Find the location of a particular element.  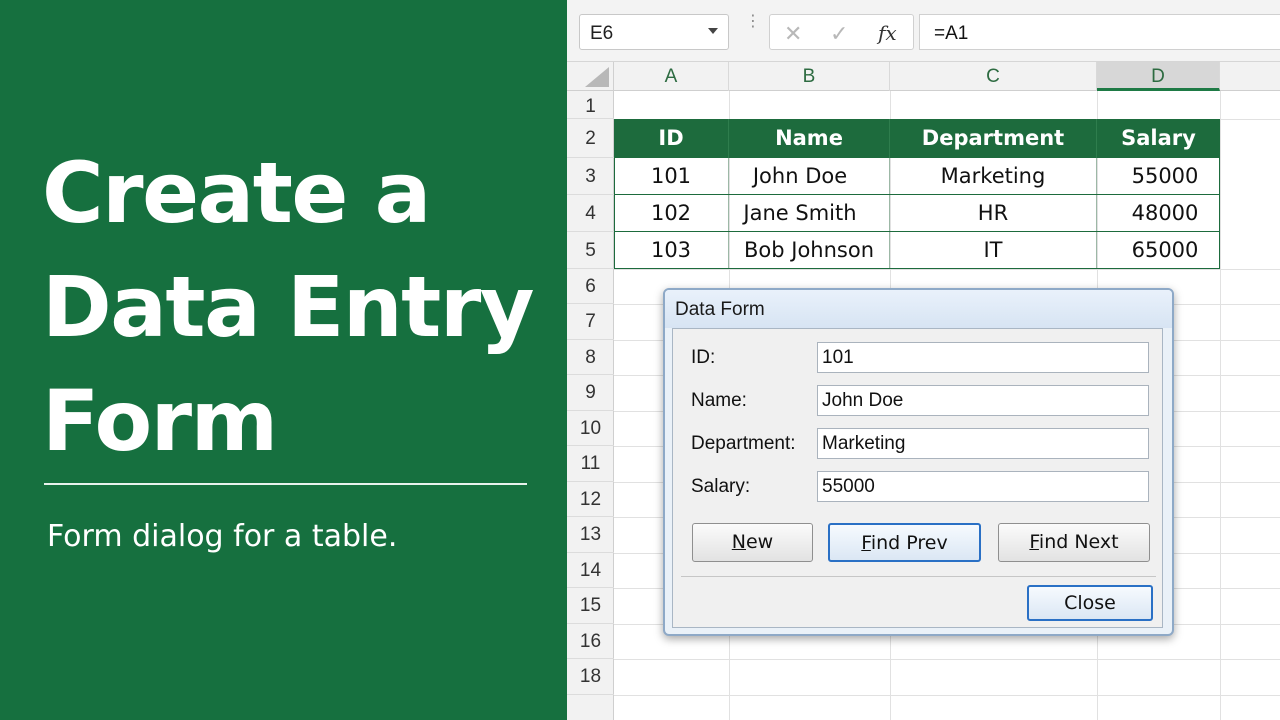

row-header: 14 is located at coordinates (590, 570).